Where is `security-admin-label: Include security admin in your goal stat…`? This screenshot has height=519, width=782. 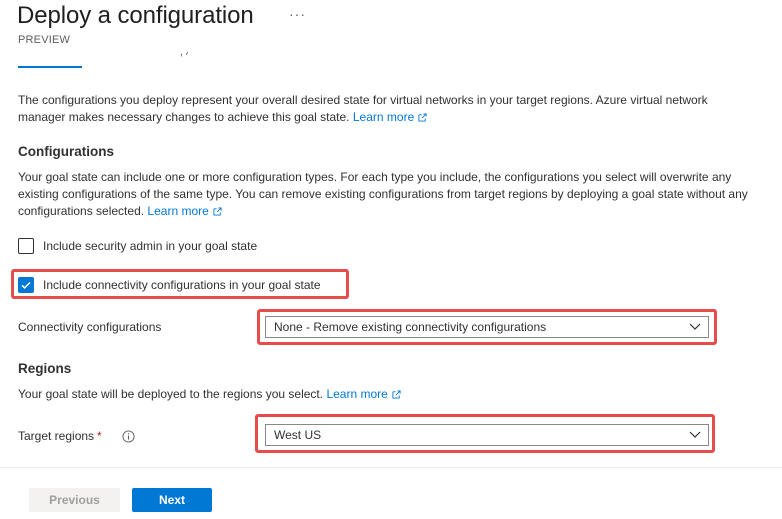
security-admin-label: Include security admin in your goal stat… is located at coordinates (150, 246).